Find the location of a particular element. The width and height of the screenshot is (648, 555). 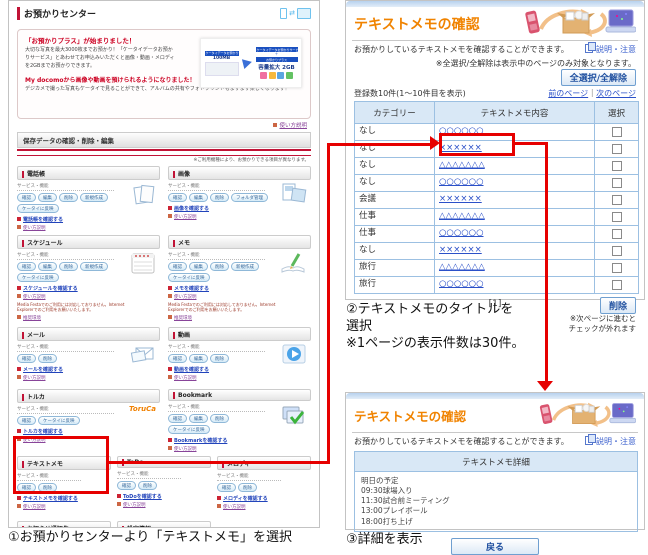

backup-illustration is located at coordinates (579, 24).